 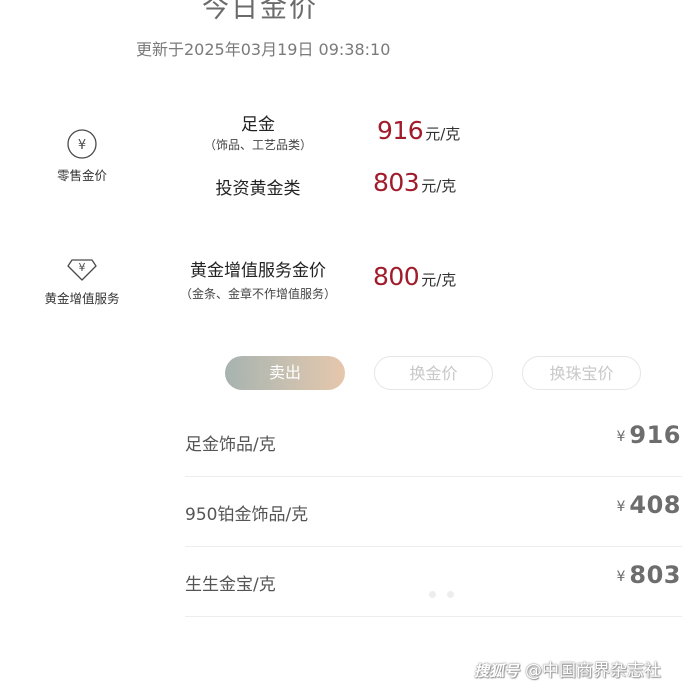 What do you see at coordinates (433, 512) in the screenshot?
I see `list-item: 950铂金饰品/克 ¥408` at bounding box center [433, 512].